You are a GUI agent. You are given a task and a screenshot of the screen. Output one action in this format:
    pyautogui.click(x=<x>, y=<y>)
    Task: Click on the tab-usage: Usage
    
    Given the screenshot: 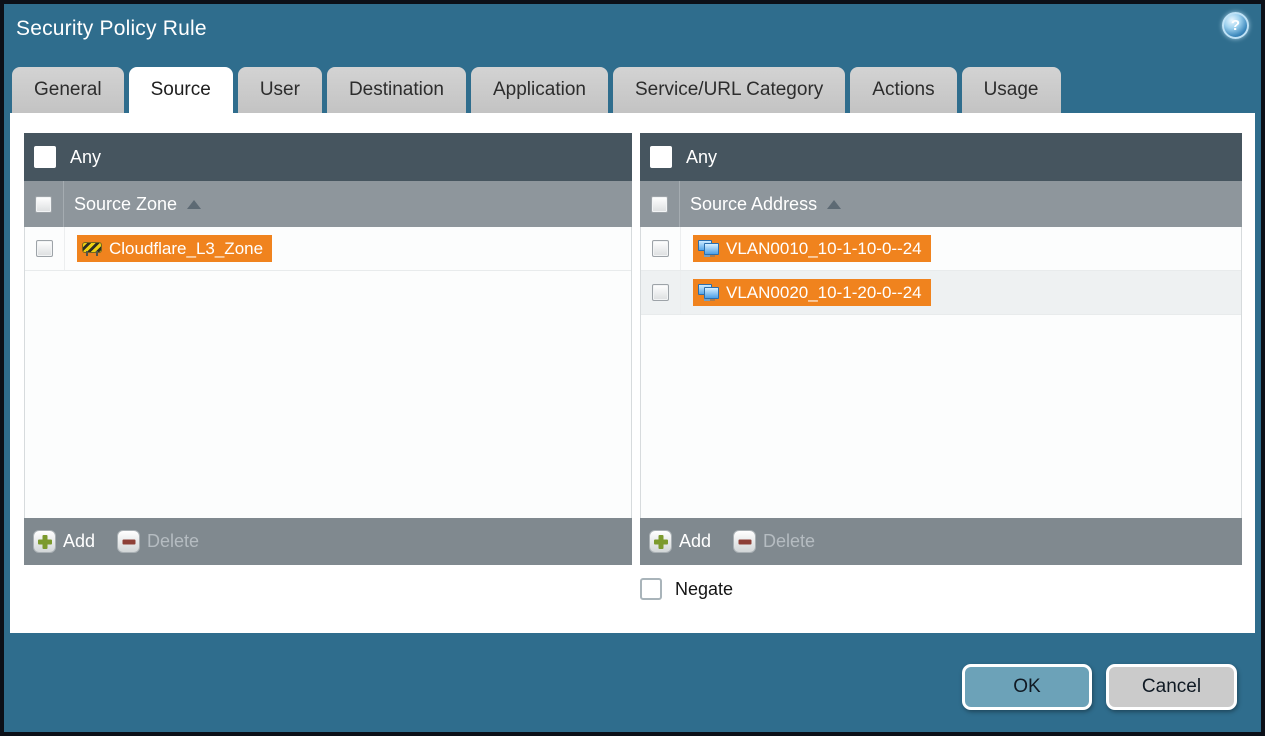 What is the action you would take?
    pyautogui.click(x=1011, y=90)
    